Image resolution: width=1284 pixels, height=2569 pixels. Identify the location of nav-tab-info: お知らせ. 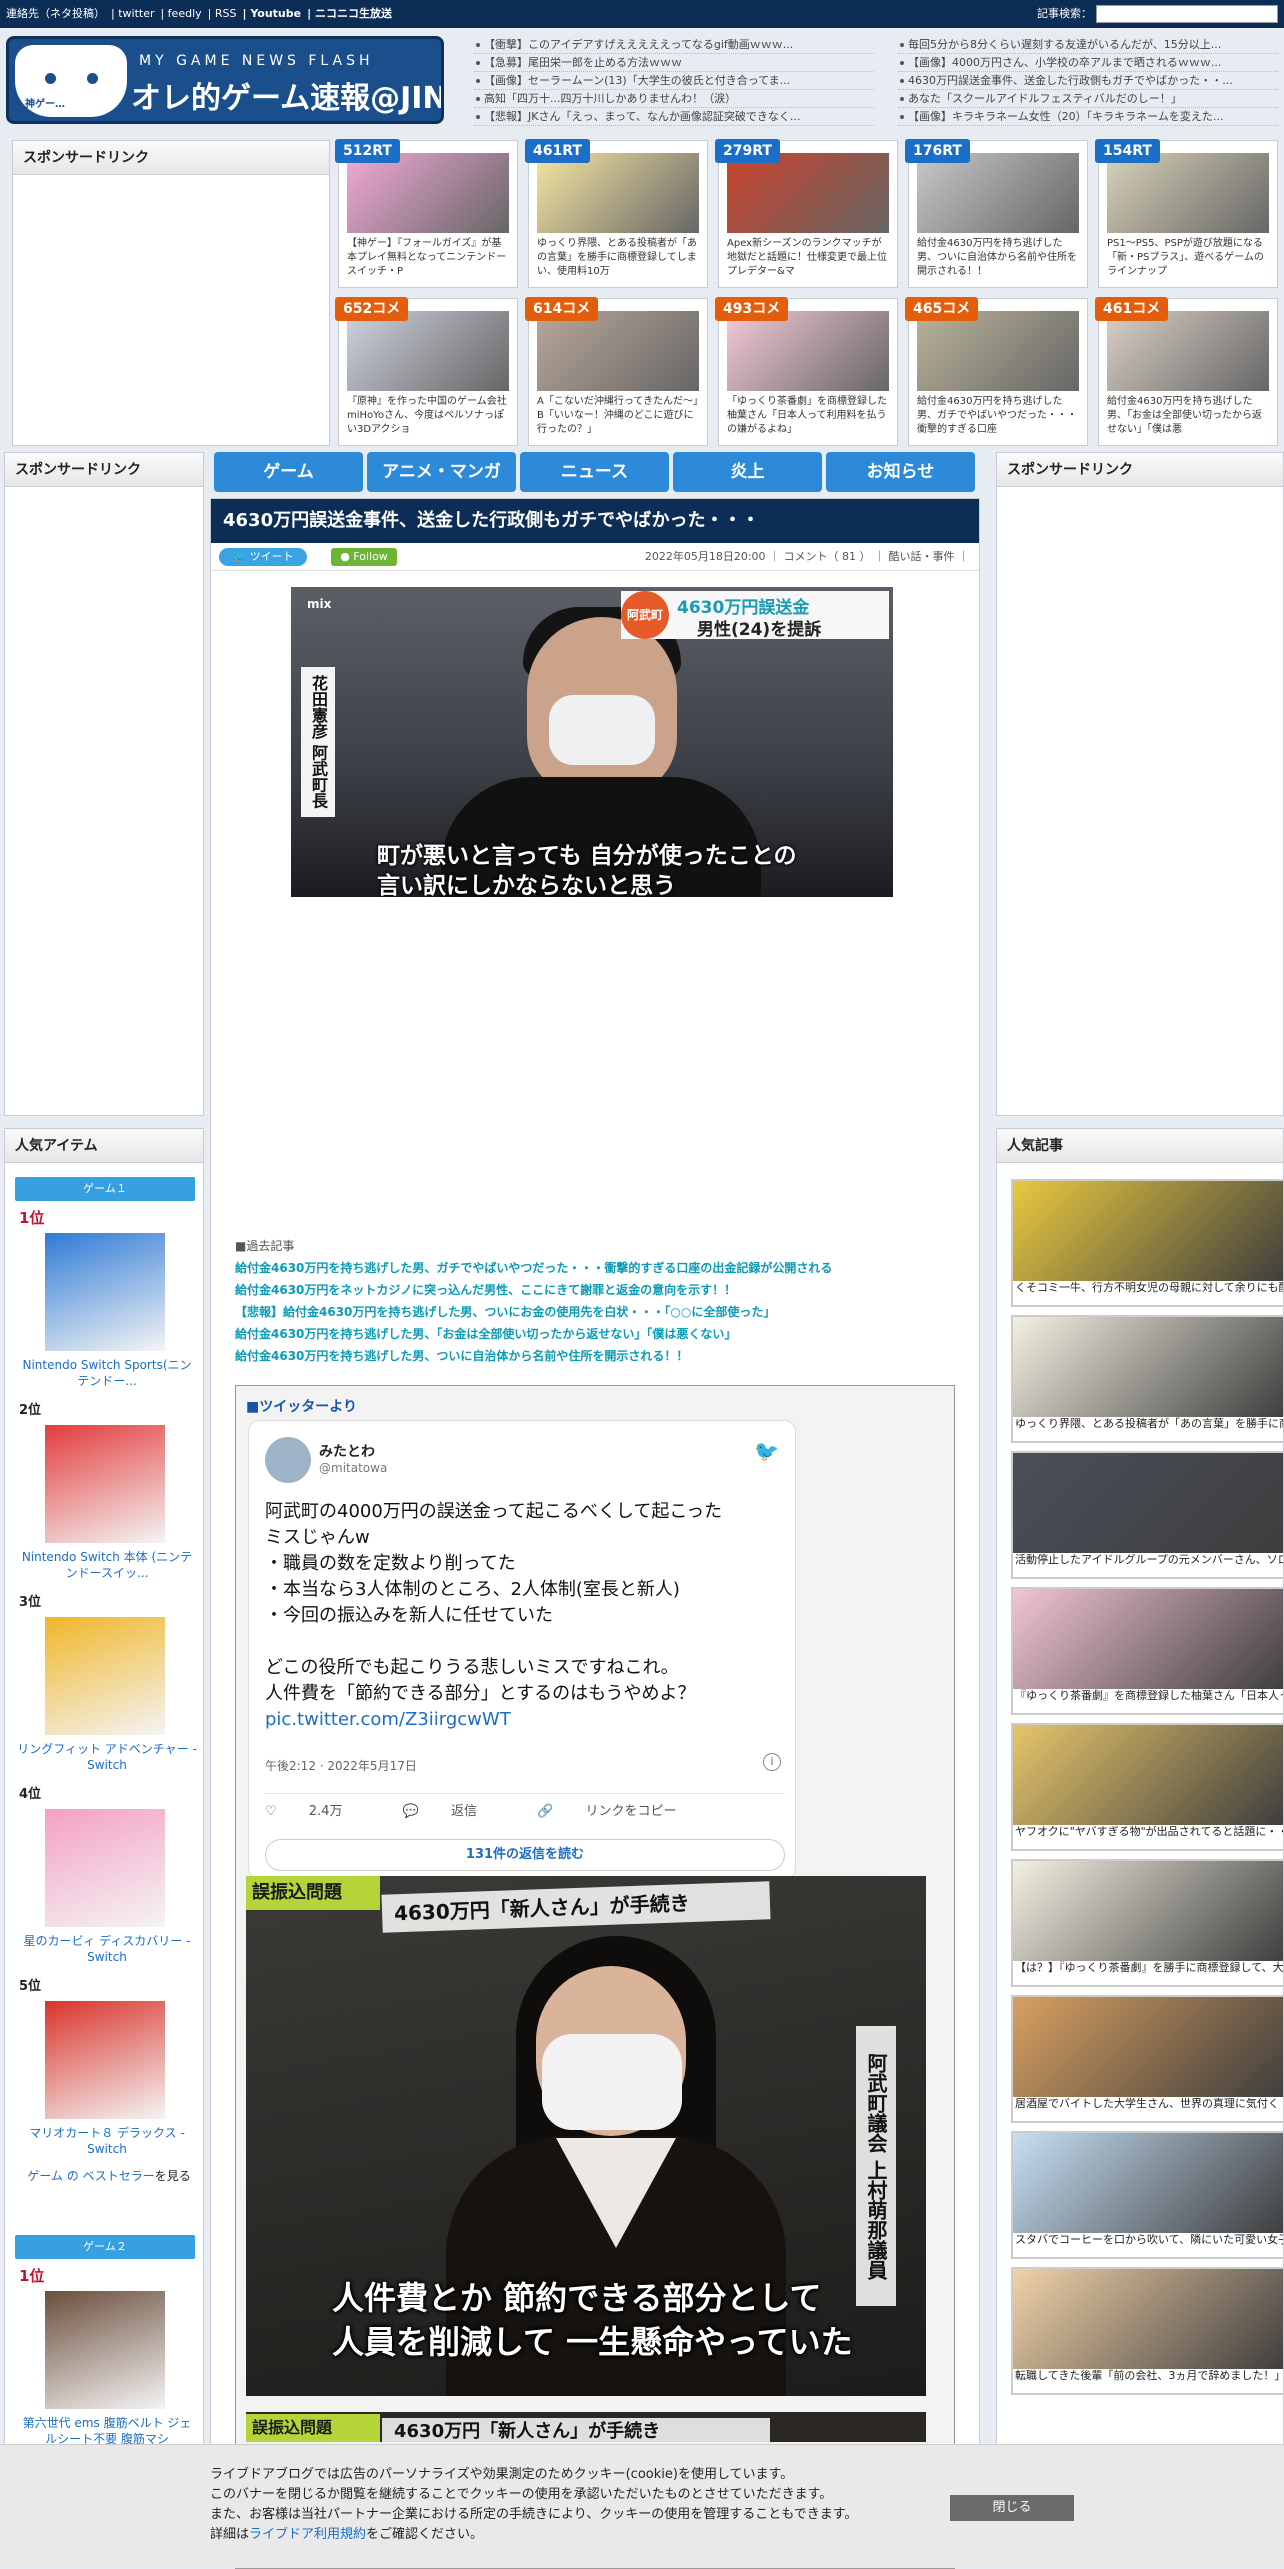
(900, 472).